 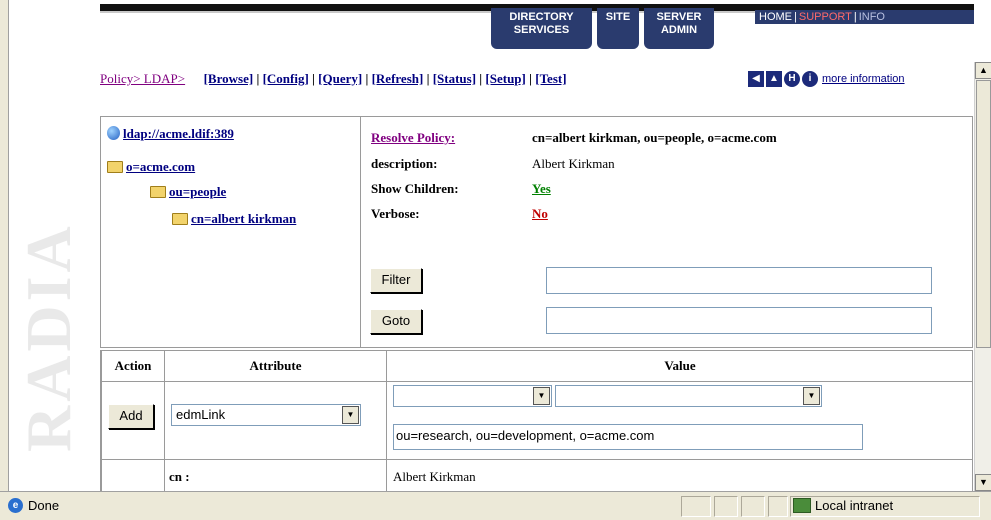 I want to click on more-information-link: more information, so click(x=863, y=79).